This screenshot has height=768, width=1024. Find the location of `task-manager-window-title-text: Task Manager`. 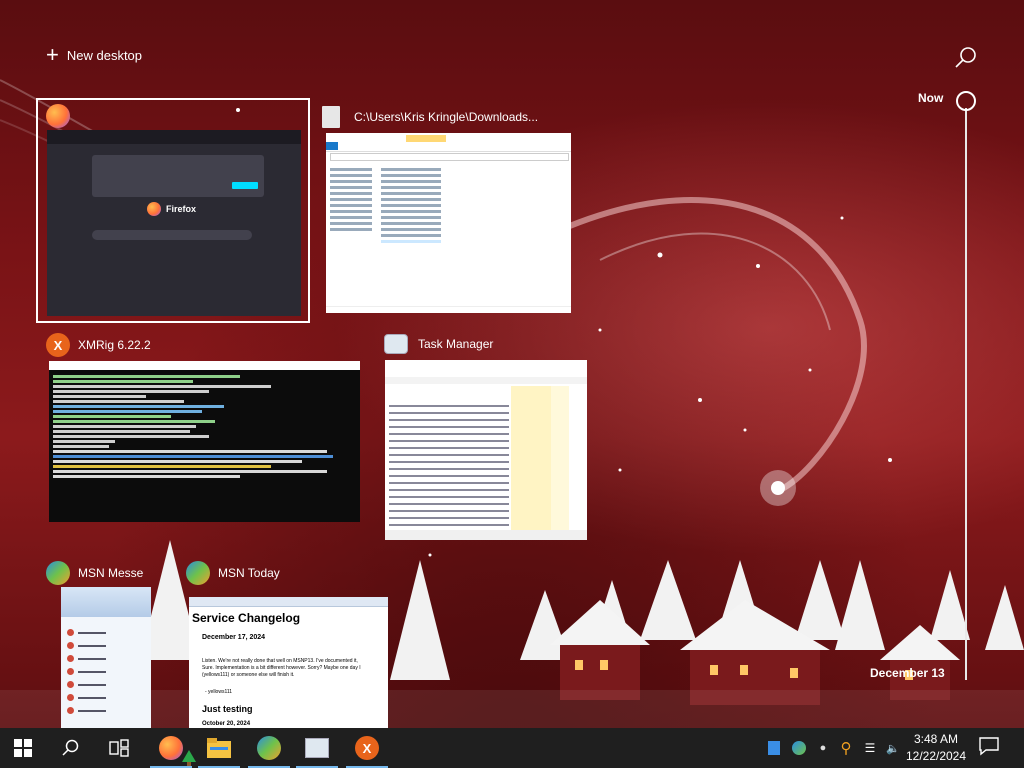

task-manager-window-title-text: Task Manager is located at coordinates (456, 344).